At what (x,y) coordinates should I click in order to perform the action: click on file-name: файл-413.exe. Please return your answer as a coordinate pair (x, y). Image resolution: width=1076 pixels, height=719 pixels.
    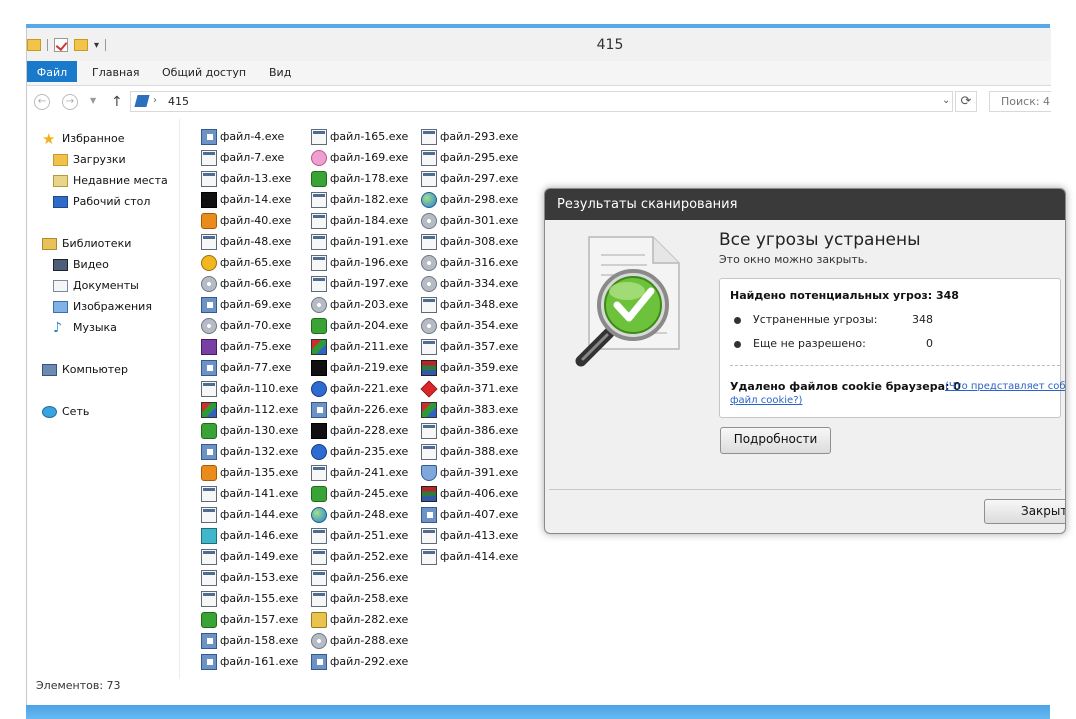
    Looking at the image, I should click on (479, 535).